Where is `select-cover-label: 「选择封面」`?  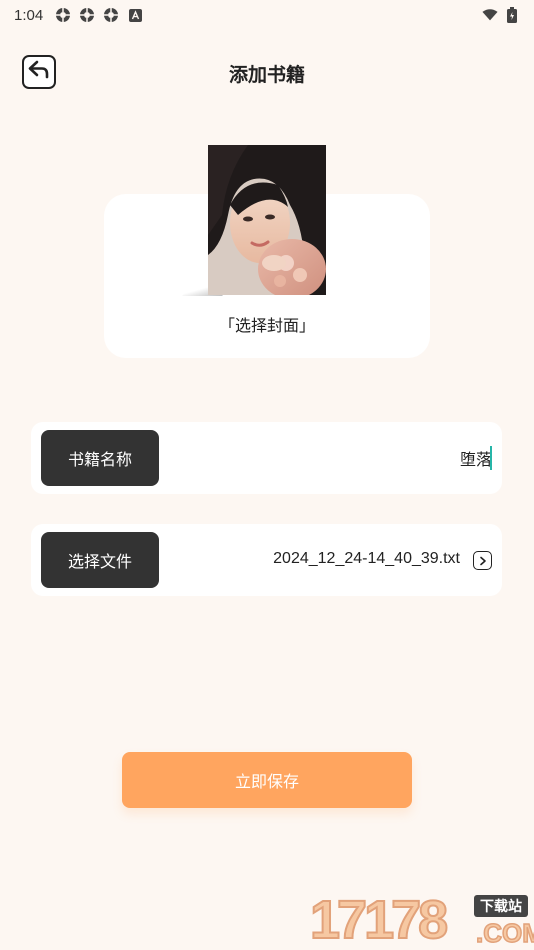 select-cover-label: 「选择封面」 is located at coordinates (267, 324).